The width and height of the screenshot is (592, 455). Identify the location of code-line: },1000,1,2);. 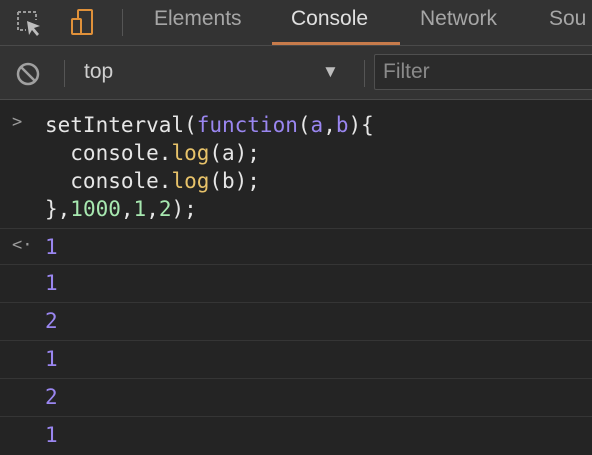
(121, 209).